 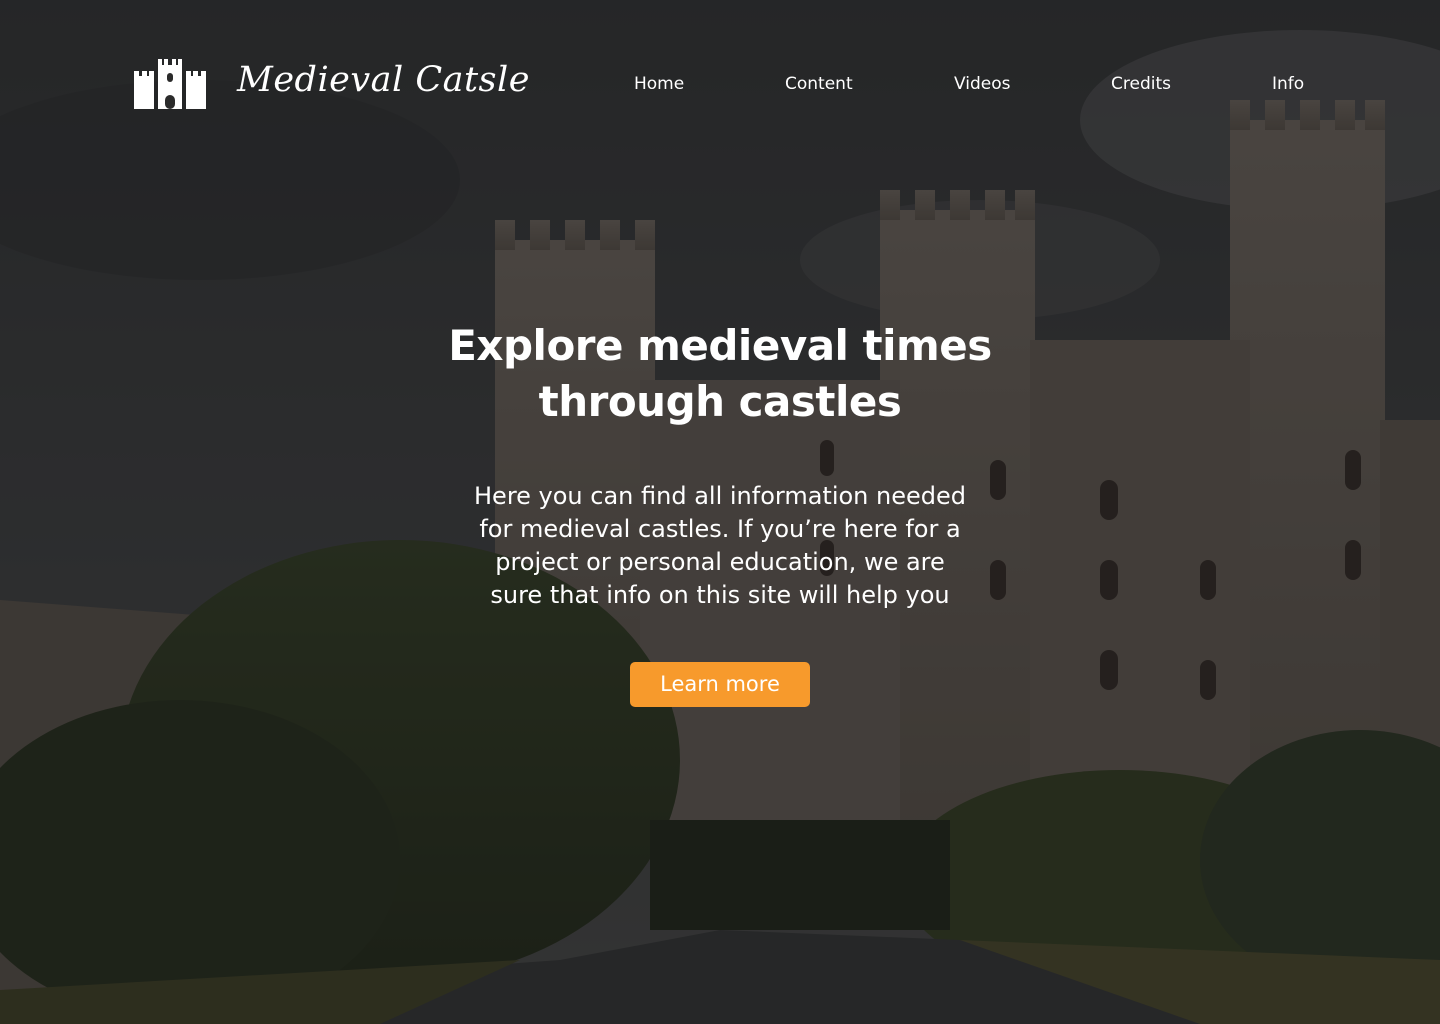 I want to click on hero-headline: Explore medieval times through castles, so click(x=720, y=374).